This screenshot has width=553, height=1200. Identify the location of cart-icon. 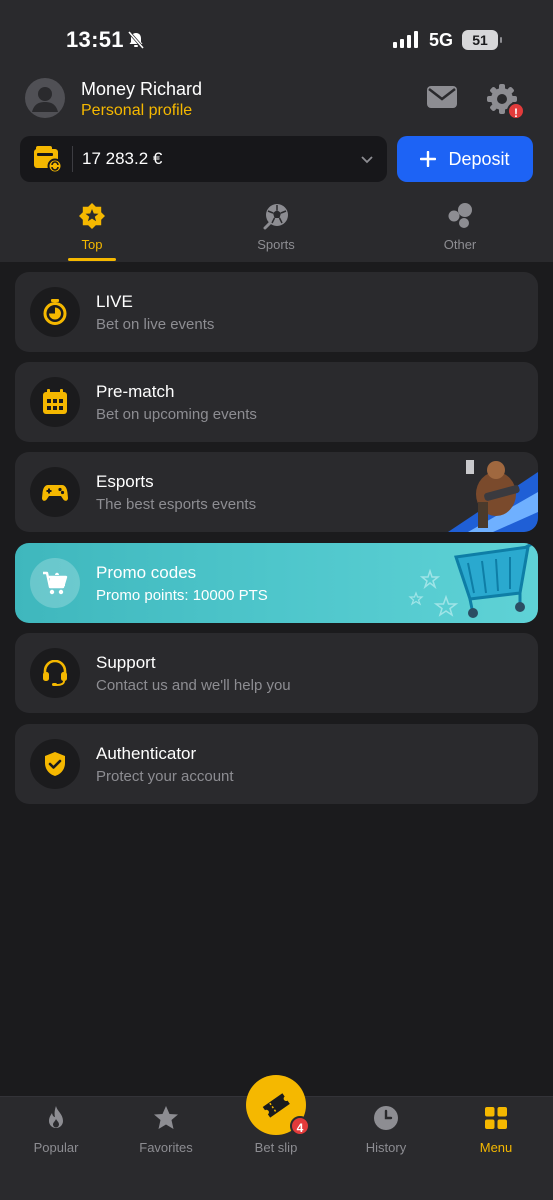
(55, 583).